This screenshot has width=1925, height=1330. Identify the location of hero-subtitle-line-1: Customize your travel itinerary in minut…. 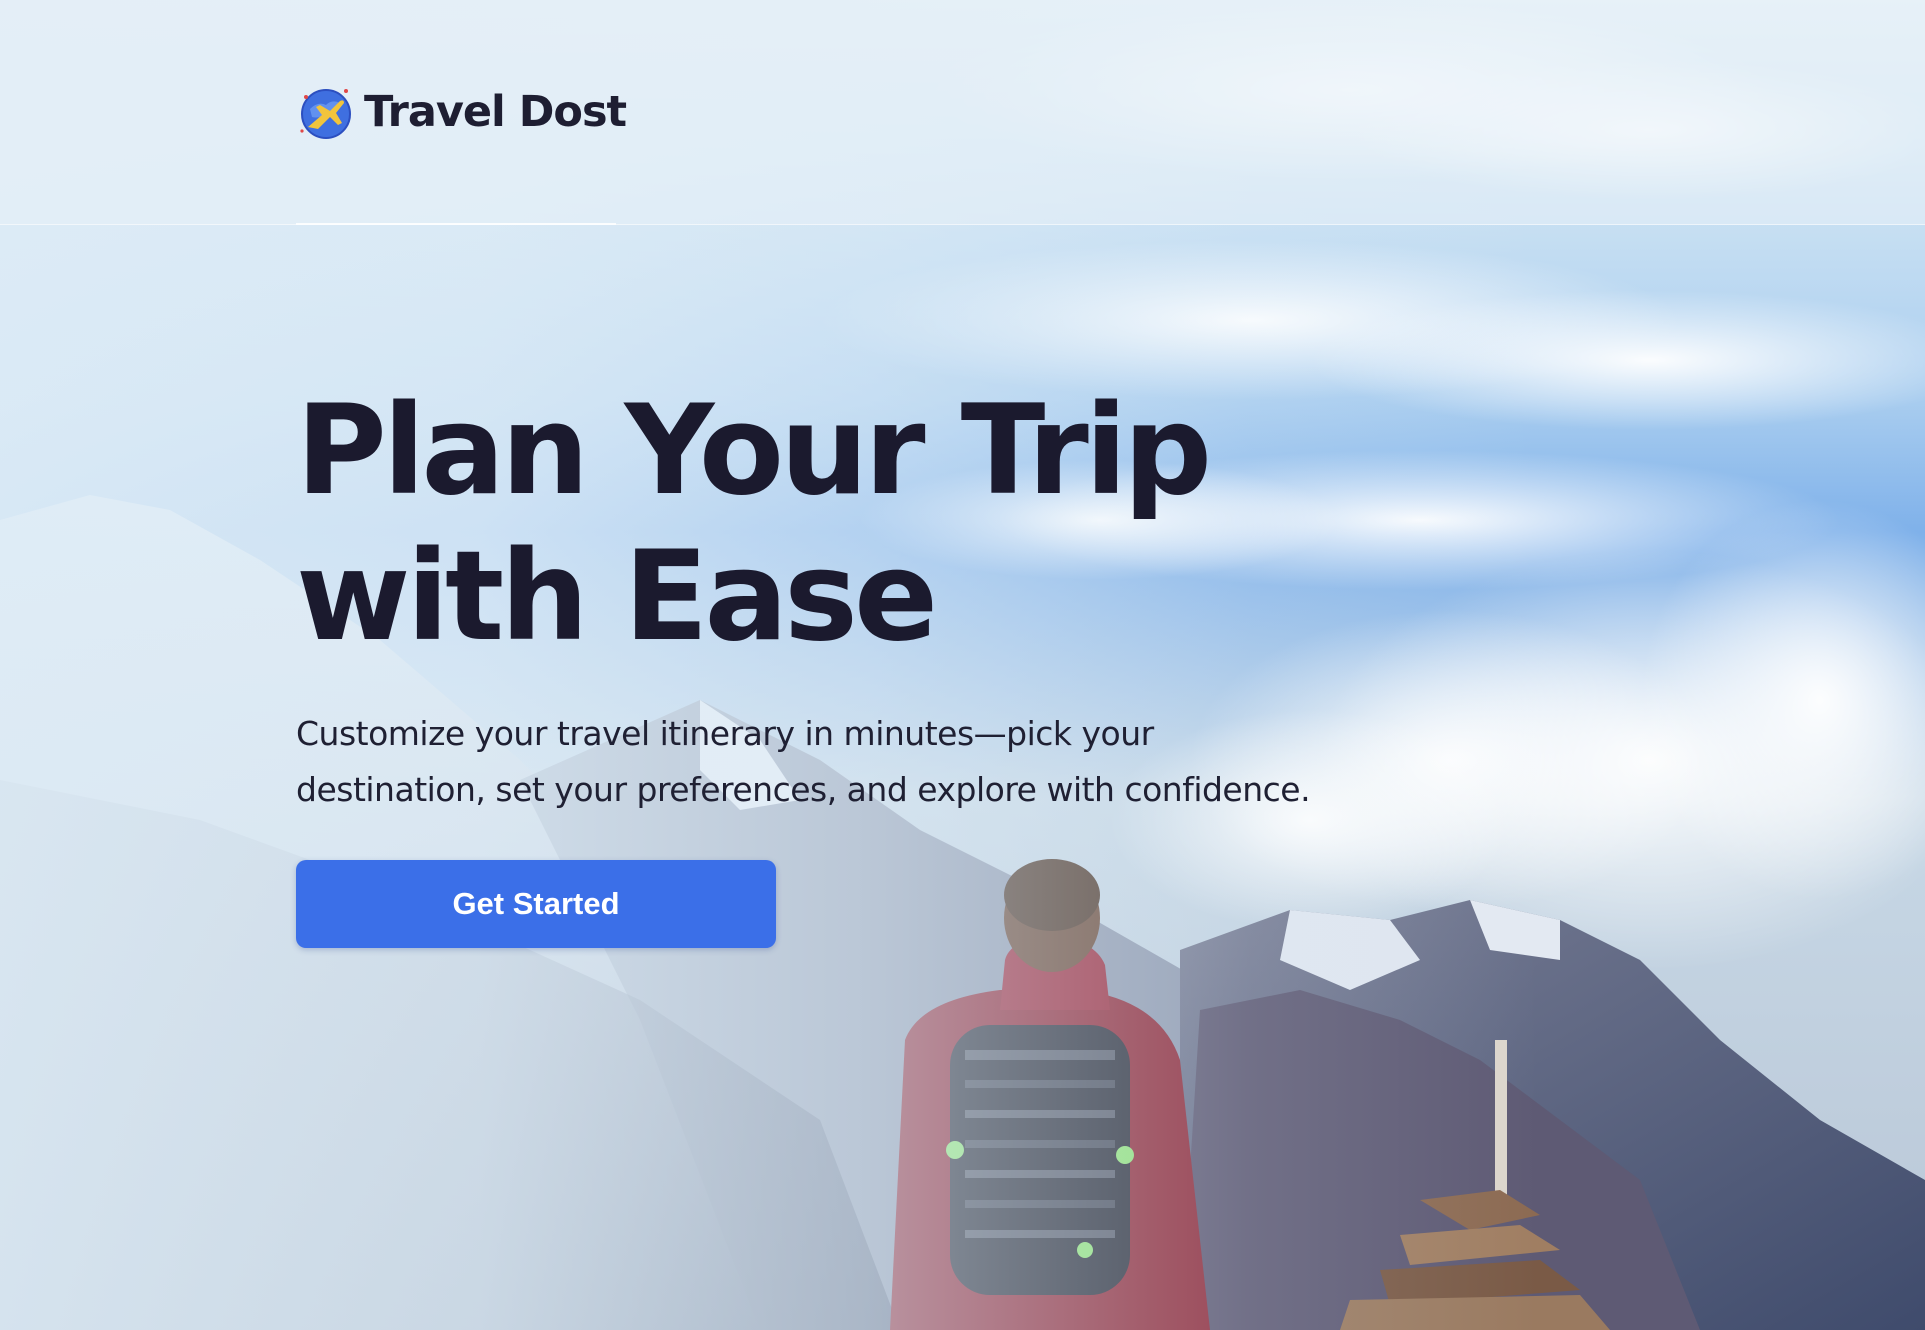
(725, 733).